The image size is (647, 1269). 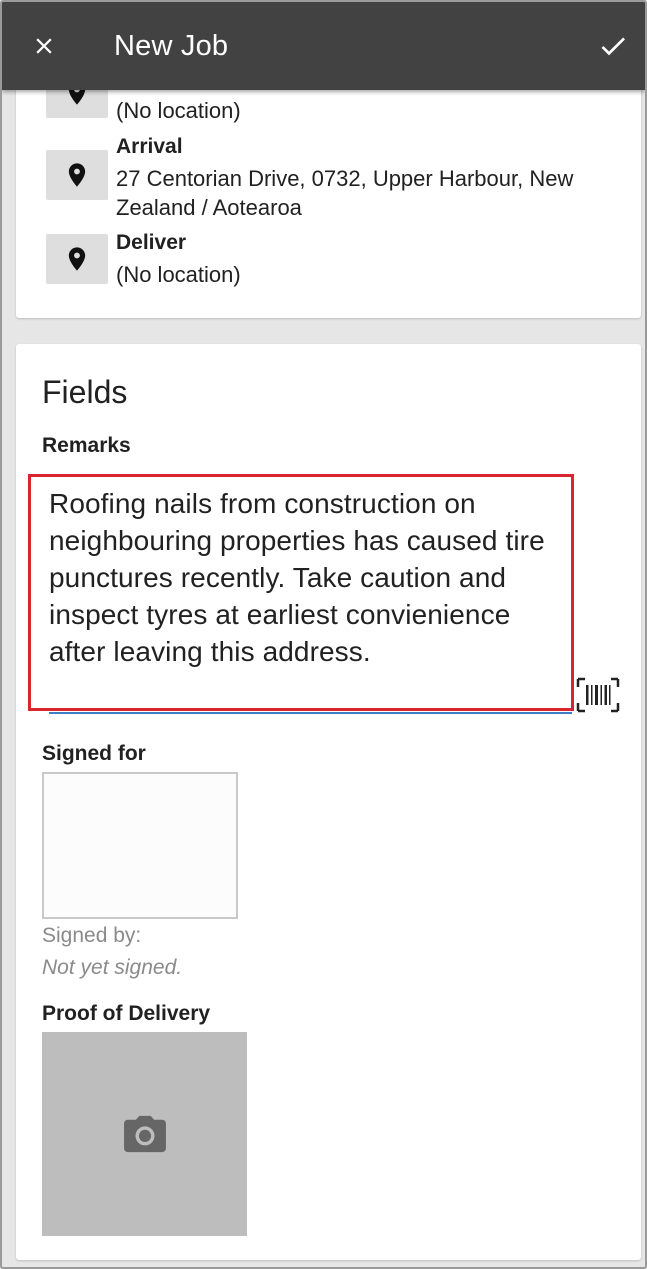 What do you see at coordinates (86, 445) in the screenshot?
I see `remarks-label: Remarks` at bounding box center [86, 445].